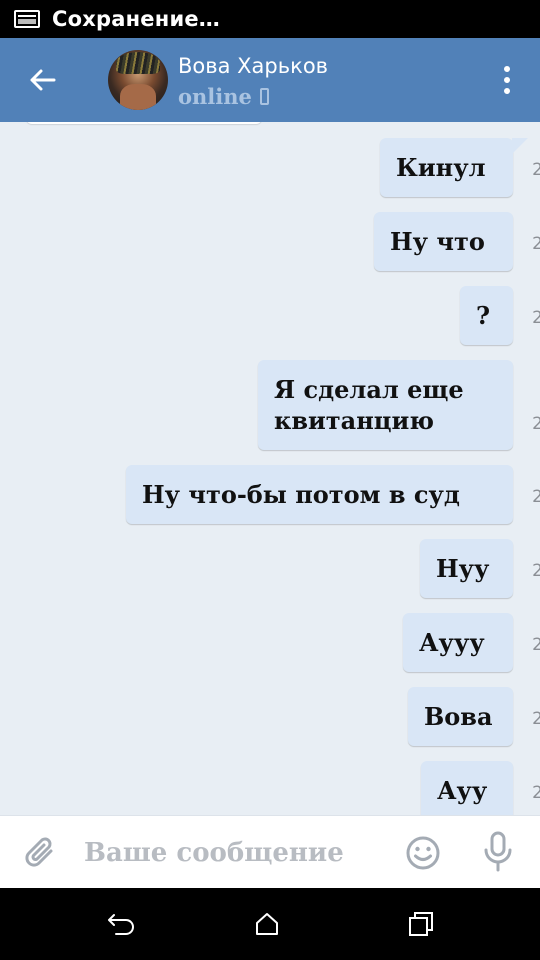 The image size is (540, 960). I want to click on chat-header: Вова Харьков online, so click(270, 80).